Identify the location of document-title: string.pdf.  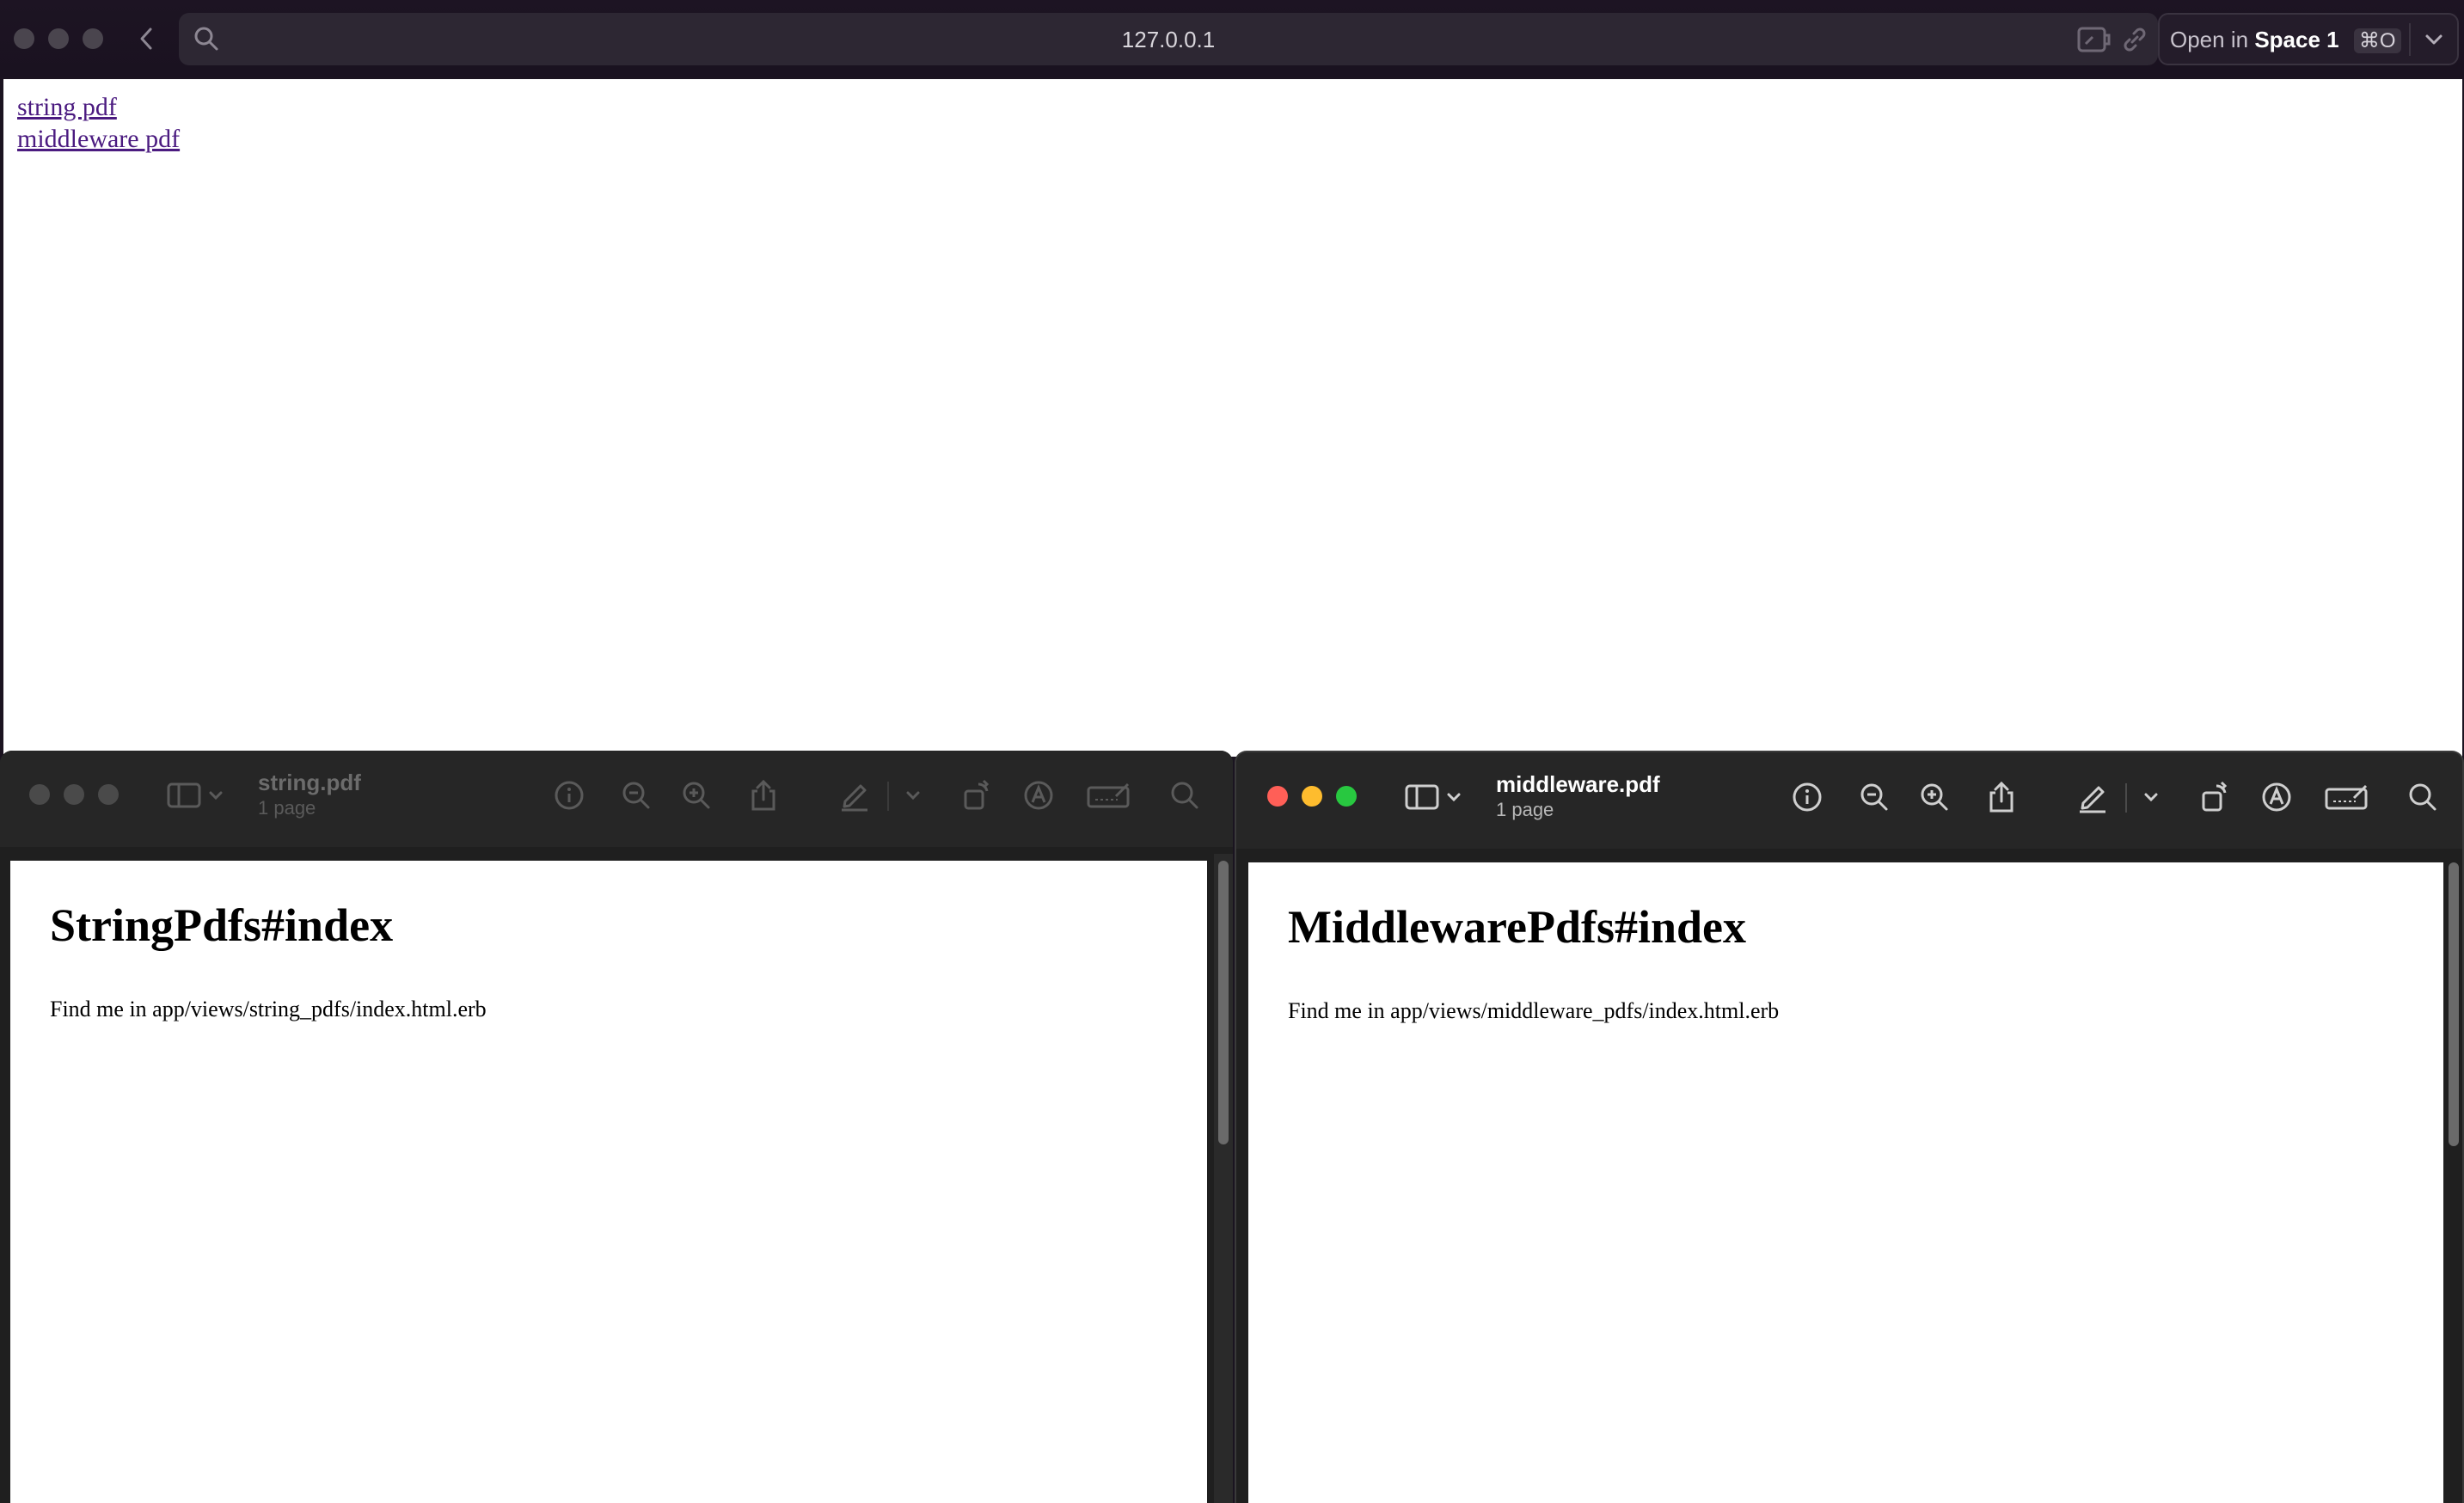
(309, 782).